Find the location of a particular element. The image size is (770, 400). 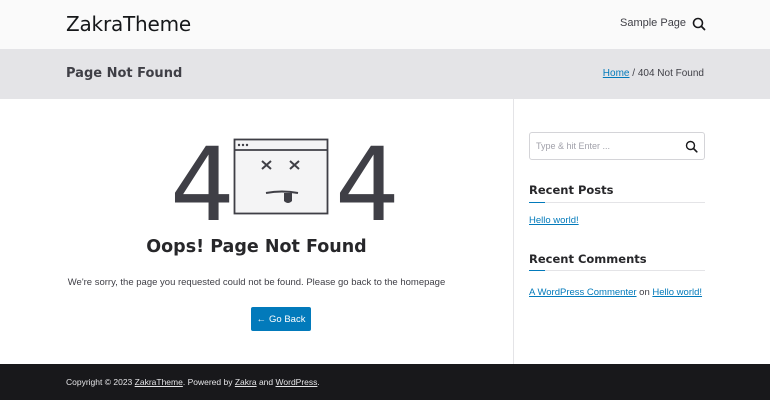

recent-posts-title: Recent Posts is located at coordinates (571, 190).